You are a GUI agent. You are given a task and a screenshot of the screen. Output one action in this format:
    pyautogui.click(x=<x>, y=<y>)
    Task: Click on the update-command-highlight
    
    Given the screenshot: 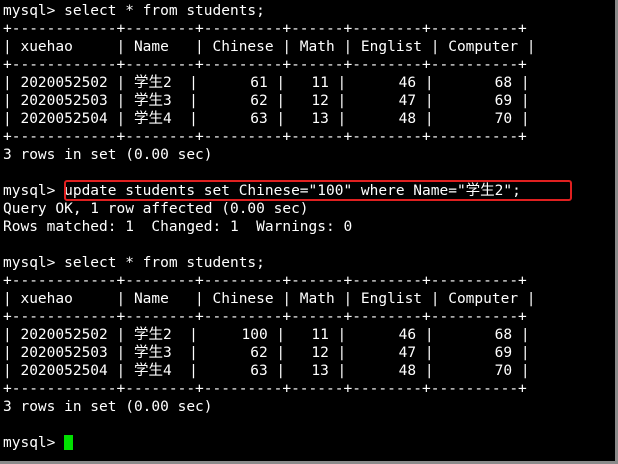 What is the action you would take?
    pyautogui.click(x=318, y=190)
    